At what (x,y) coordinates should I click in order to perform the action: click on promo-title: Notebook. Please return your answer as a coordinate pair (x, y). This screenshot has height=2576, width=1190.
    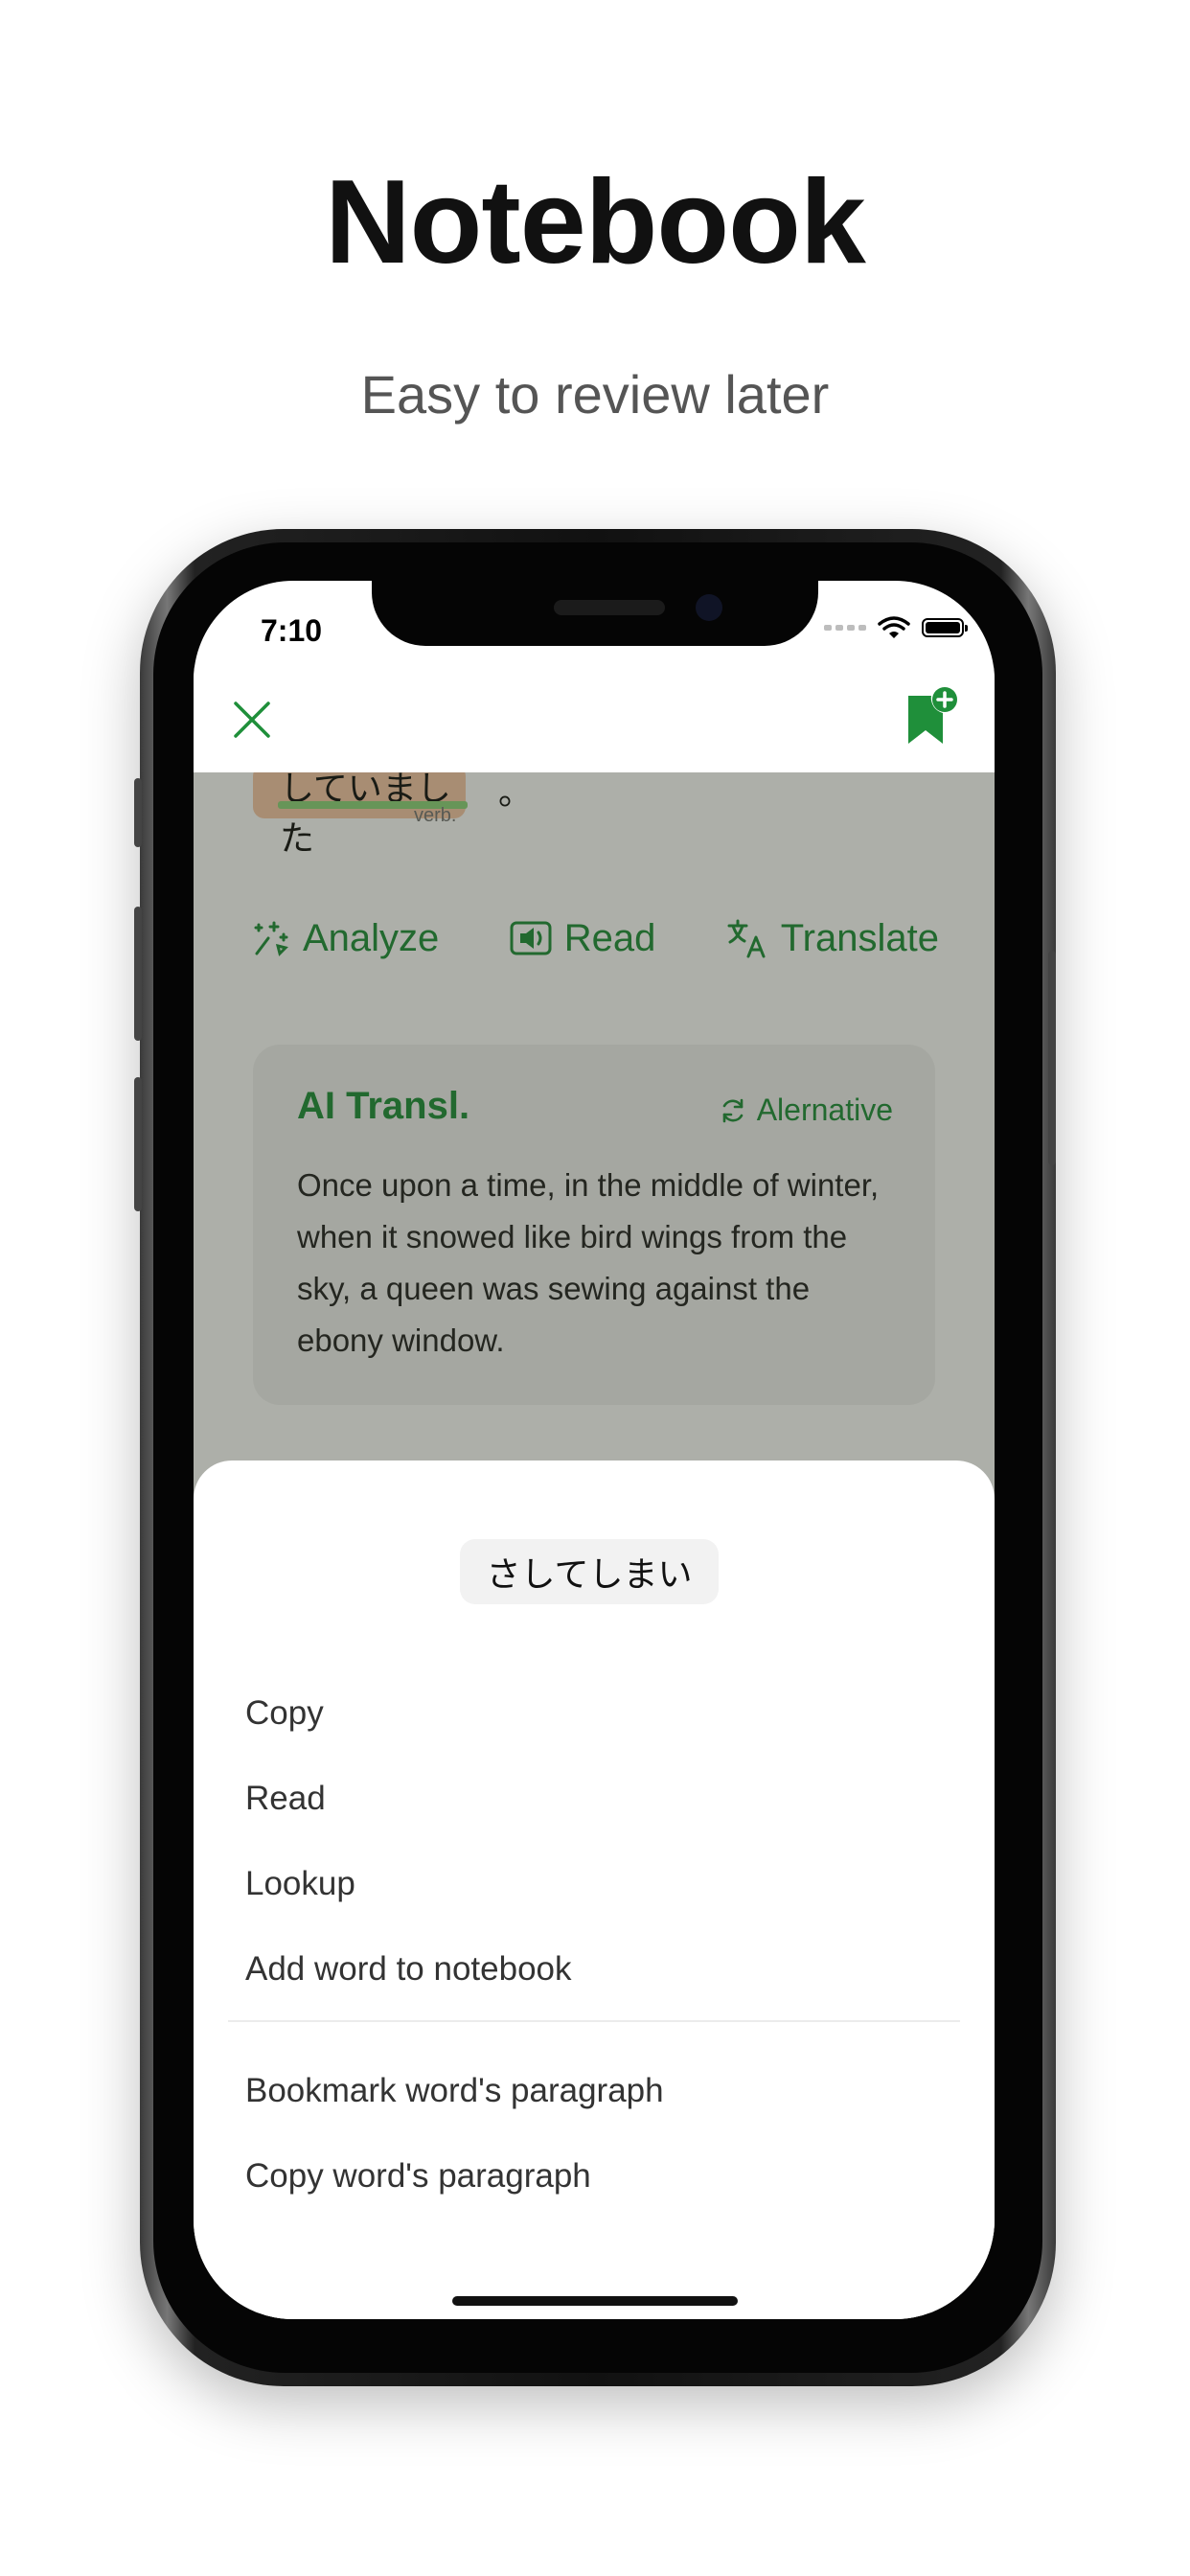
    Looking at the image, I should click on (595, 222).